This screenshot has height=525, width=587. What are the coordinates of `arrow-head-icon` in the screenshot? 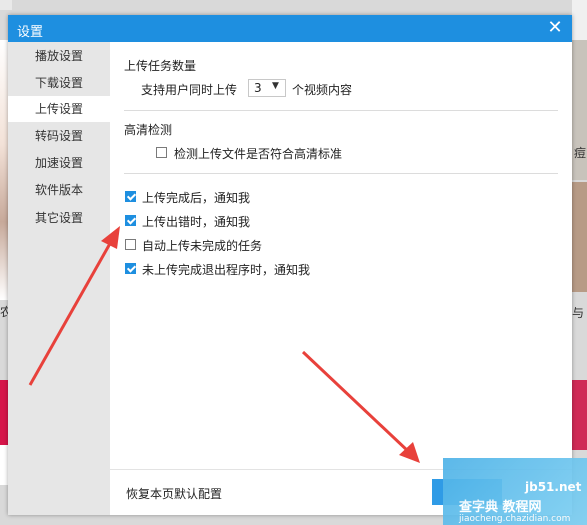 It's located at (110, 237).